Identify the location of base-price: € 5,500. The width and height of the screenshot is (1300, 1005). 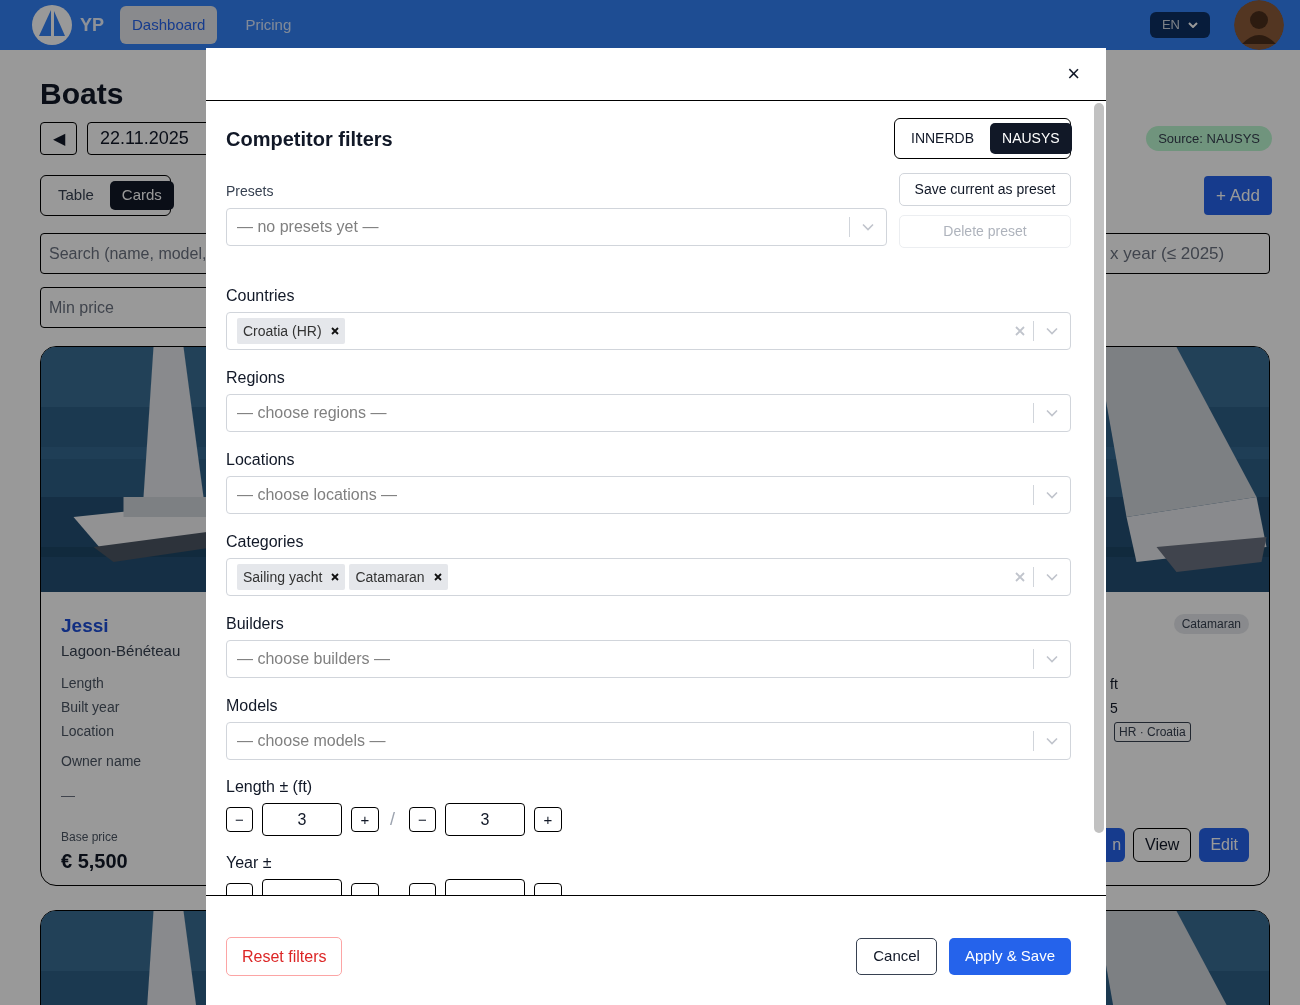
(94, 861).